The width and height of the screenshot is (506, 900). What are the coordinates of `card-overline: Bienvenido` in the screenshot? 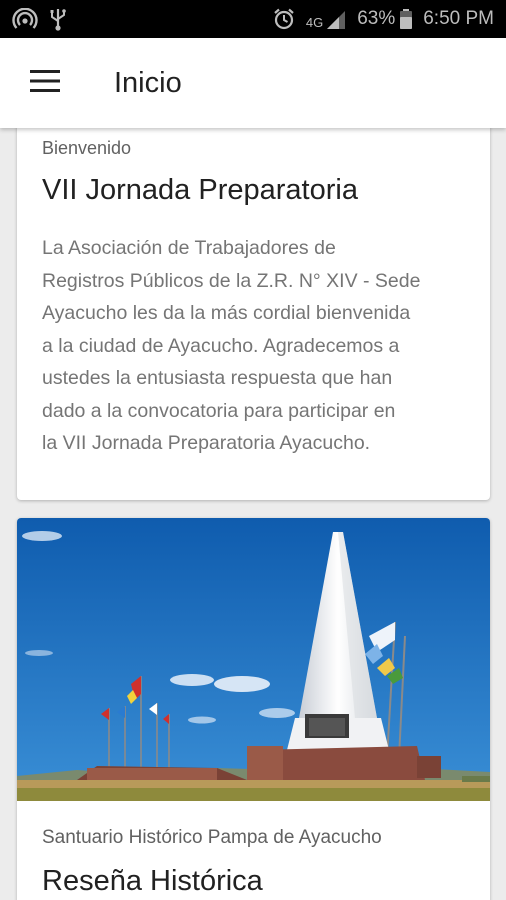 It's located at (87, 148).